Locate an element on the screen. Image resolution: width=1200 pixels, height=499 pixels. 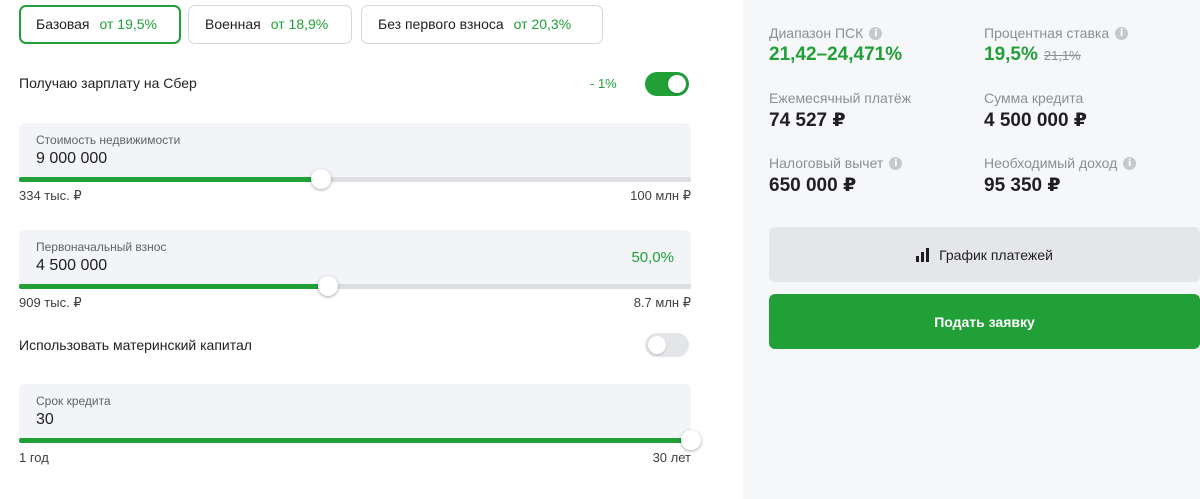
psk-label: Диапазон ПСК is located at coordinates (816, 33).